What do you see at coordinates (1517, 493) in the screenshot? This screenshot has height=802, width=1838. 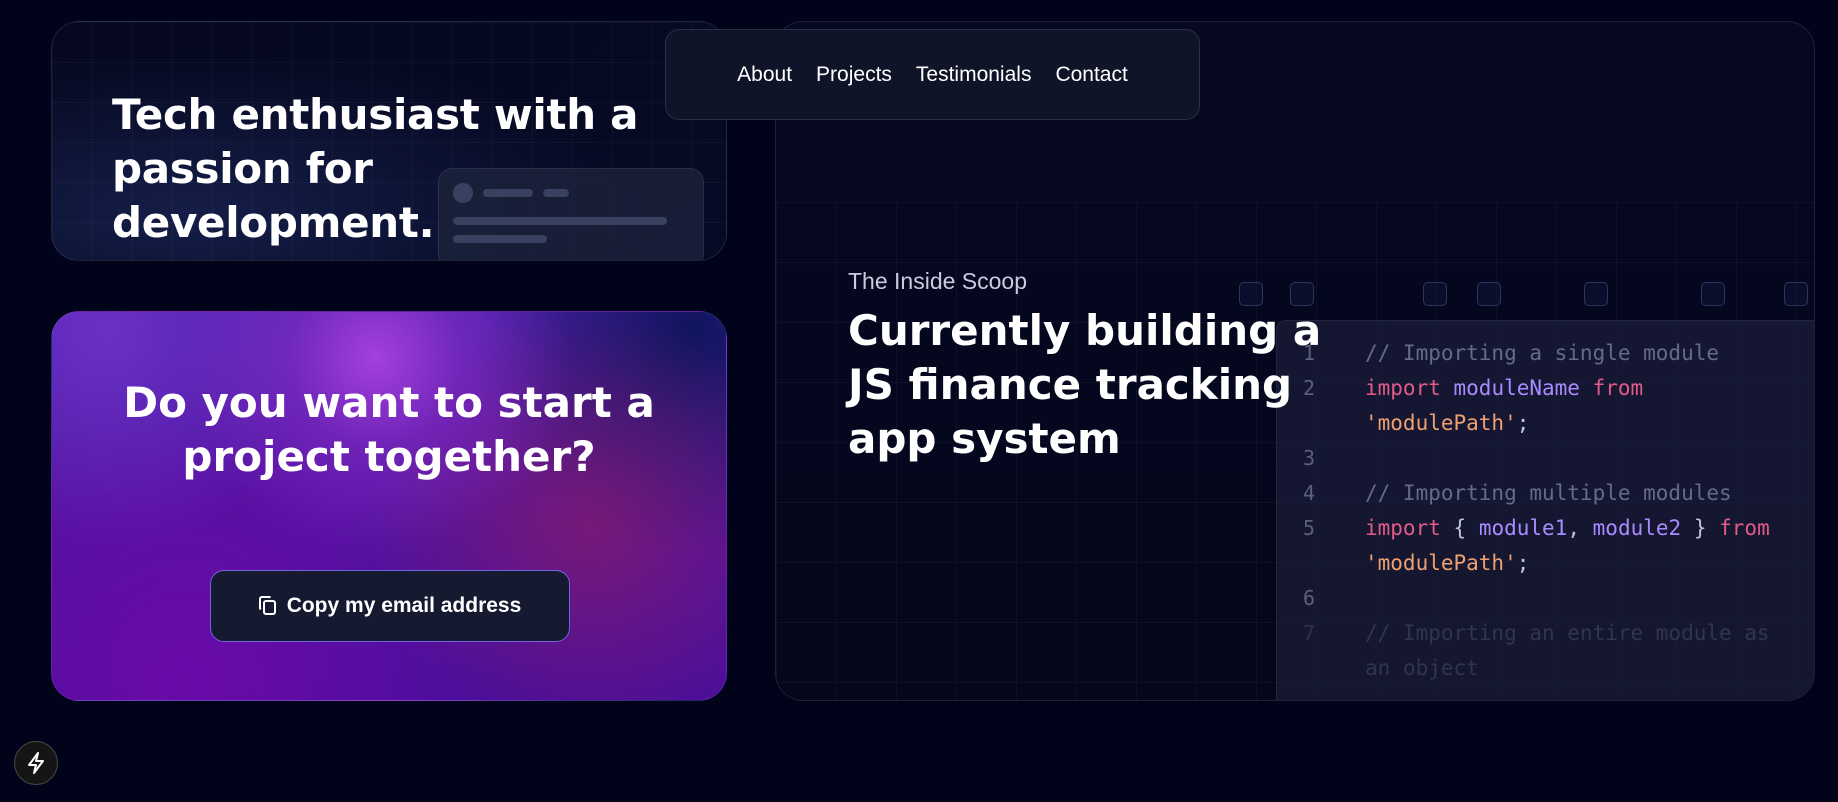 I see `code-line: 4 // Importing multiple modules` at bounding box center [1517, 493].